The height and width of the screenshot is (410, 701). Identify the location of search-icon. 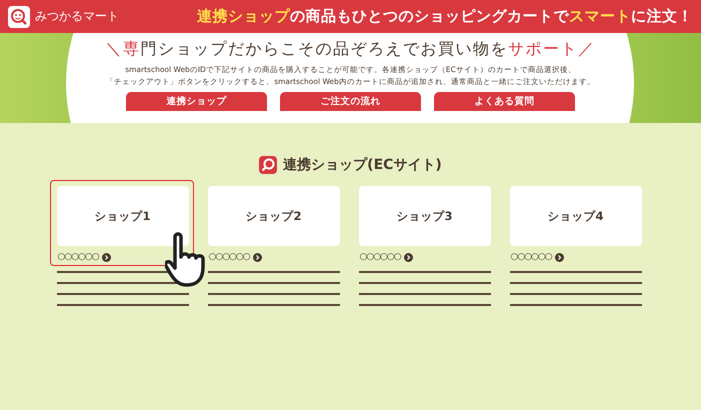
(268, 165).